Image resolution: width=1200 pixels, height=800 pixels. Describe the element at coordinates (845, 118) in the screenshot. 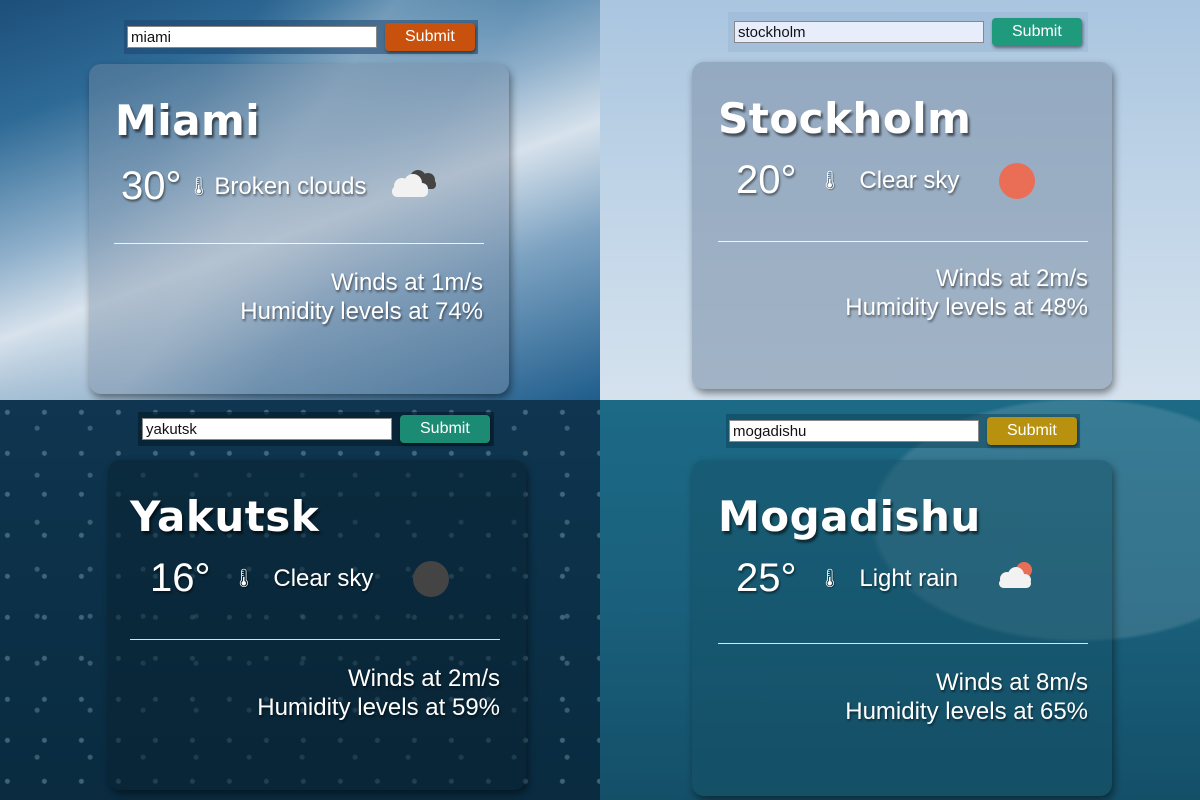

I see `city-name: Stockholm` at that location.